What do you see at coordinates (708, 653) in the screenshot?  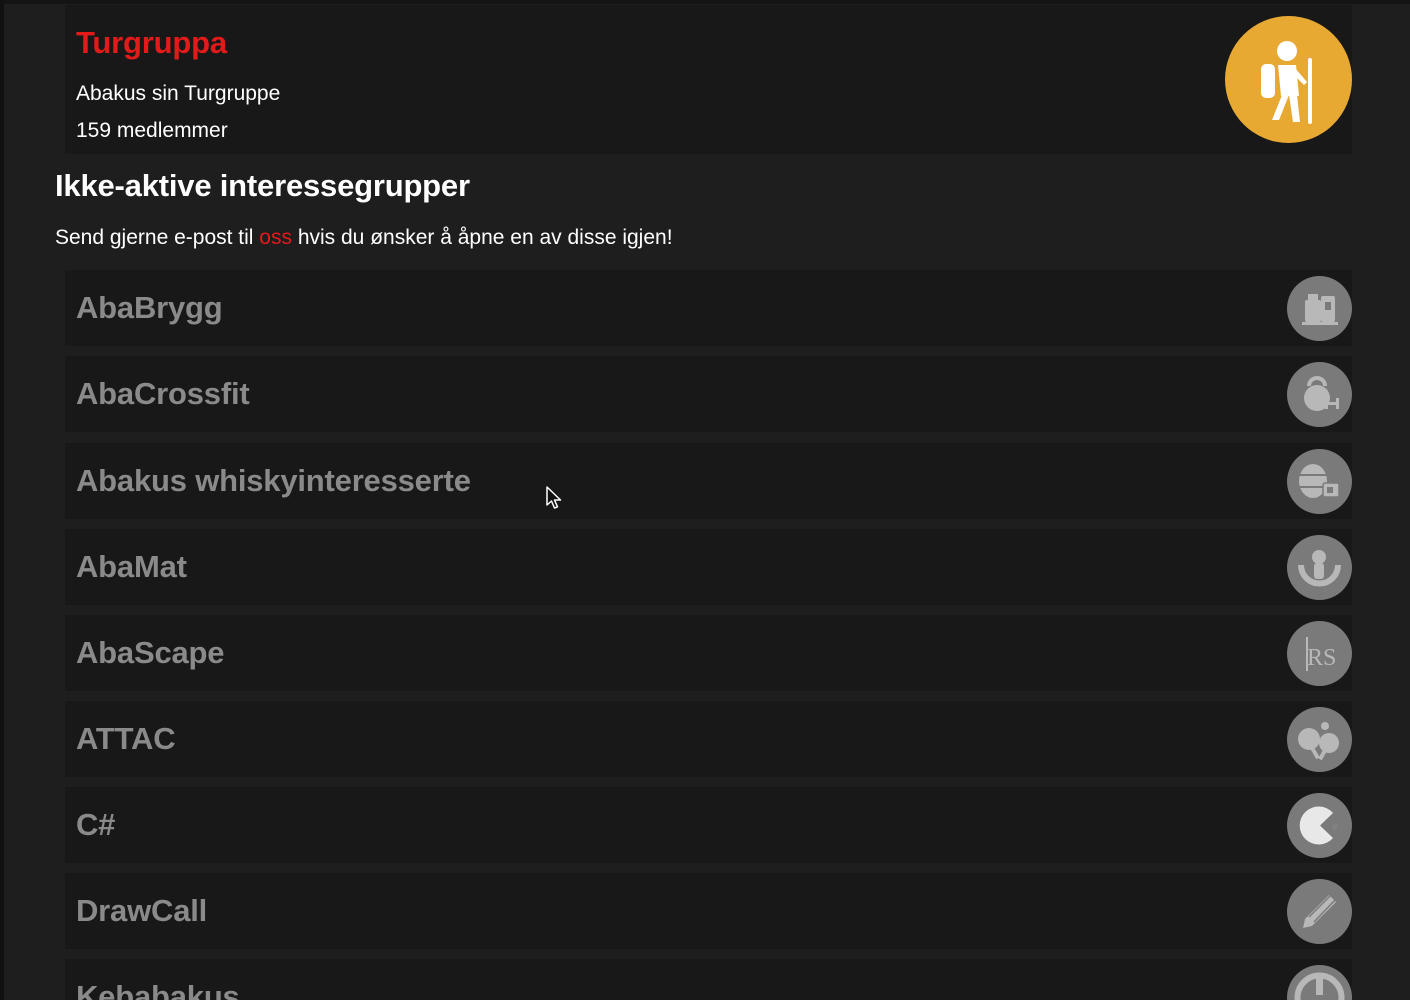 I see `group-row-abascape: AbaScape RS` at bounding box center [708, 653].